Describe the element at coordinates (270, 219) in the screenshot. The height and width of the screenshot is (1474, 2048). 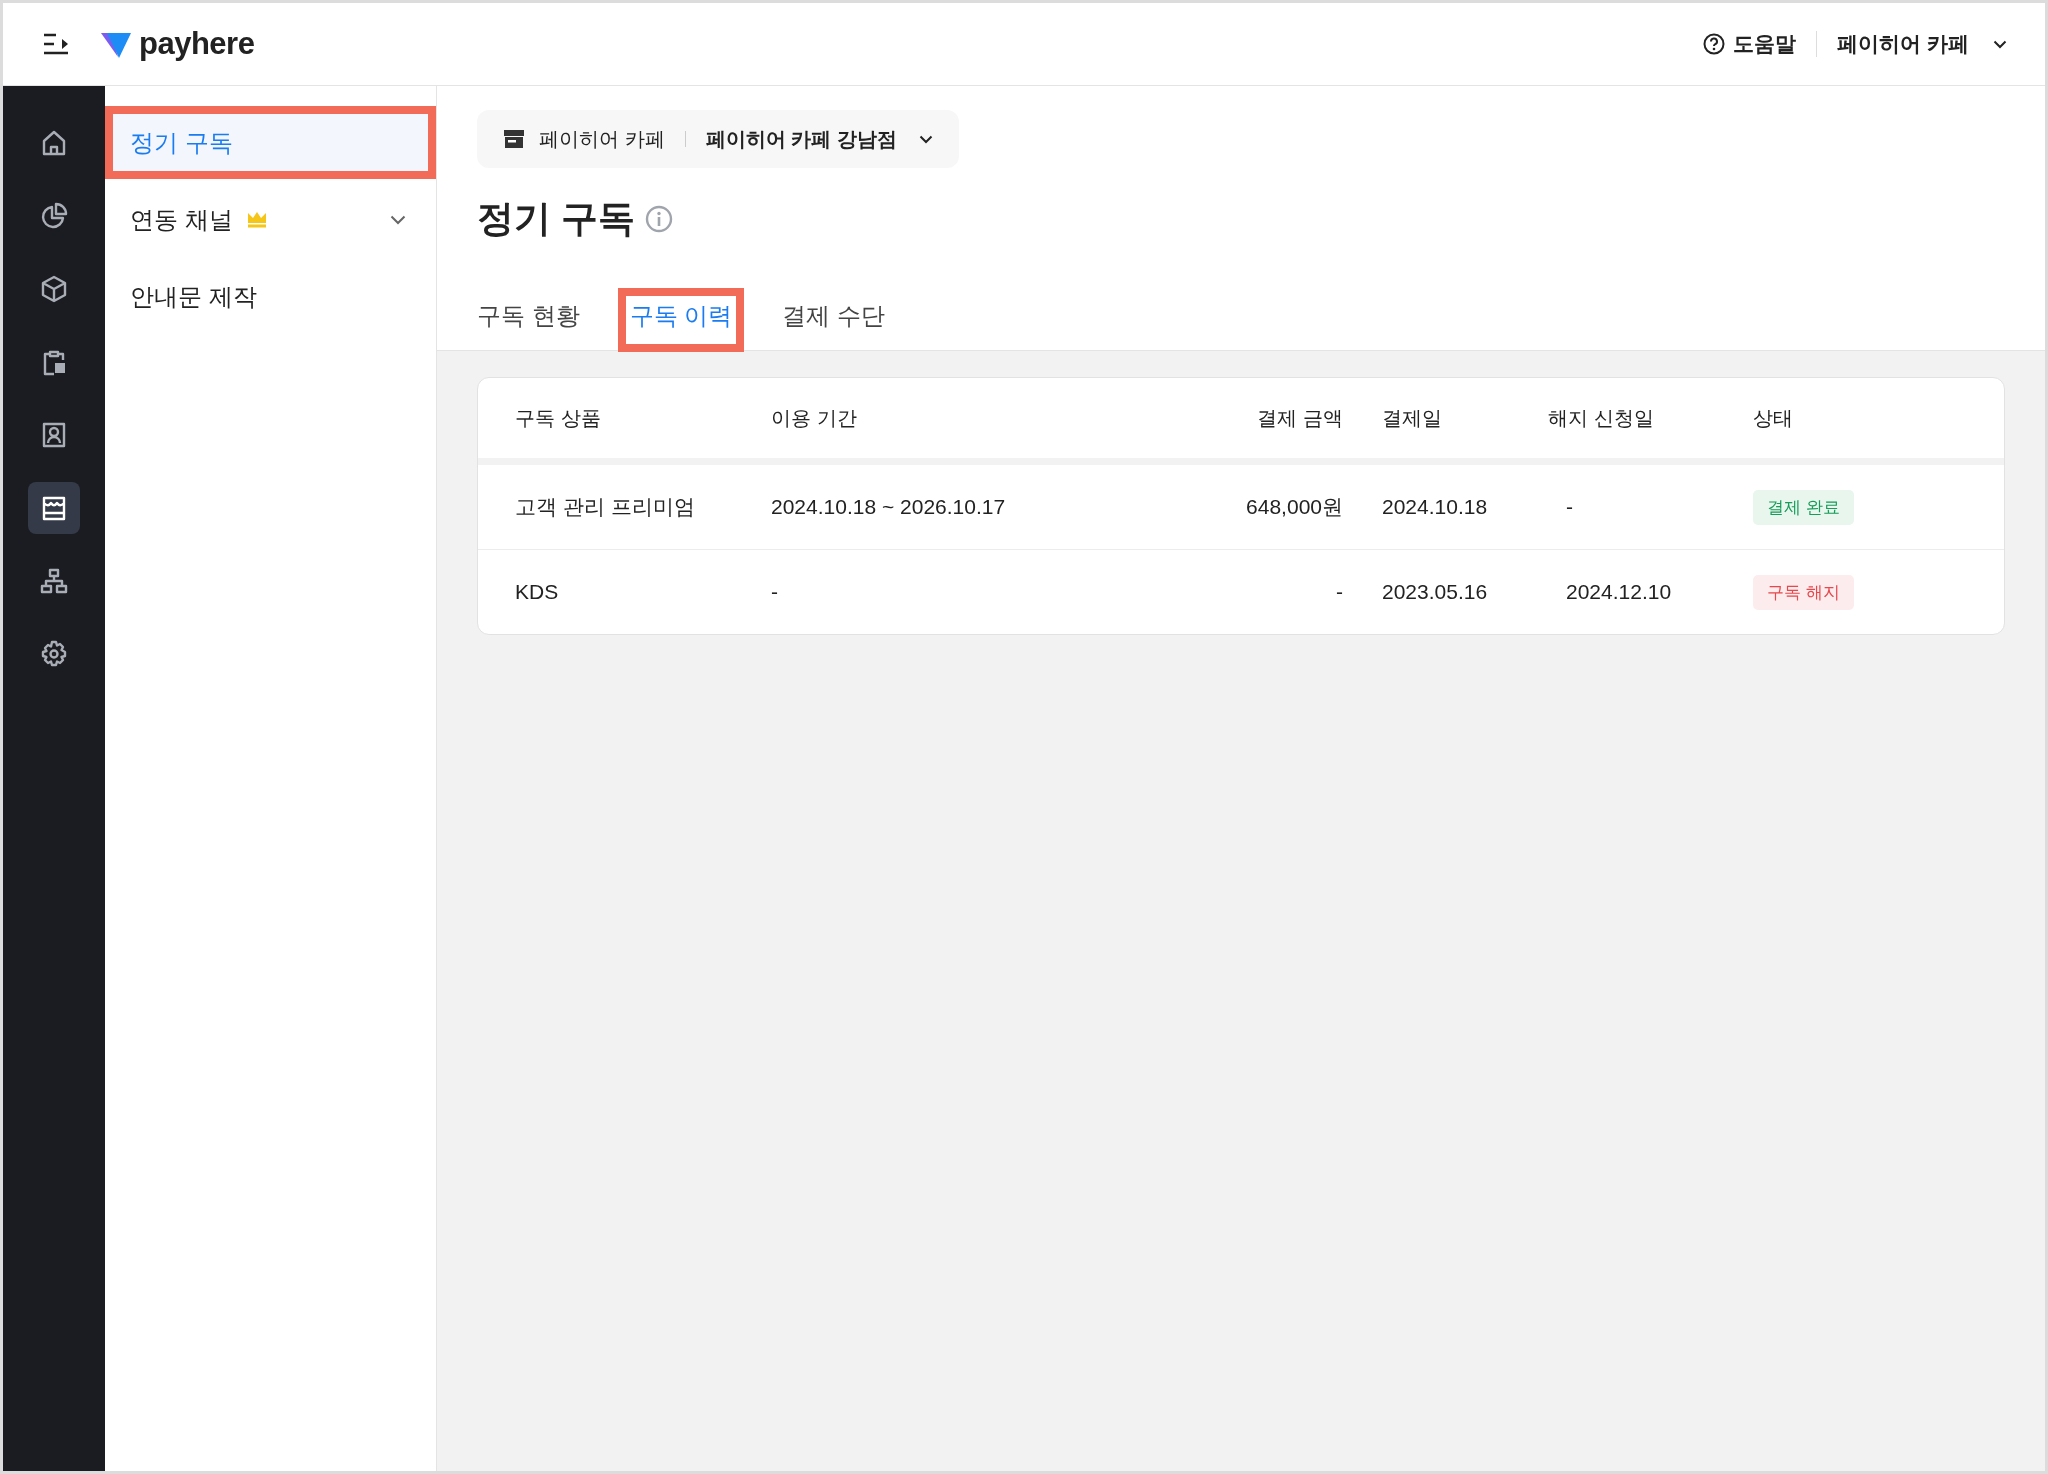
I see `submenu-item: 연동 채널` at that location.